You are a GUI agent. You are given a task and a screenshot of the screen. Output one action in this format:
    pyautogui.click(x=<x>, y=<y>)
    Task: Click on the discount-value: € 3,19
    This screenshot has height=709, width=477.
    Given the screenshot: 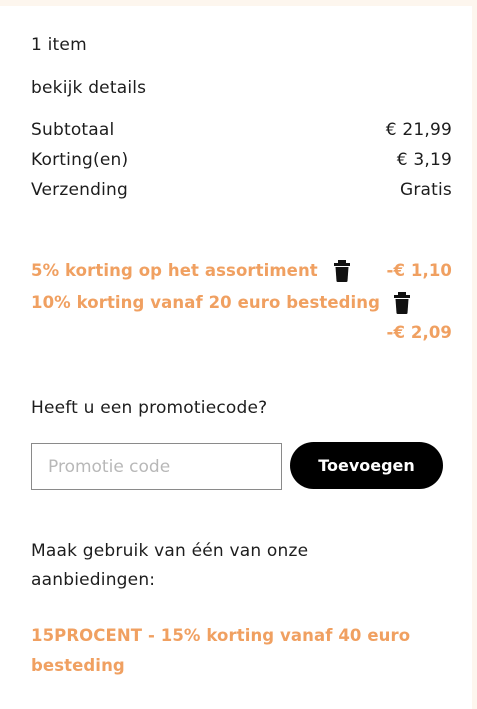 What is the action you would take?
    pyautogui.click(x=424, y=160)
    